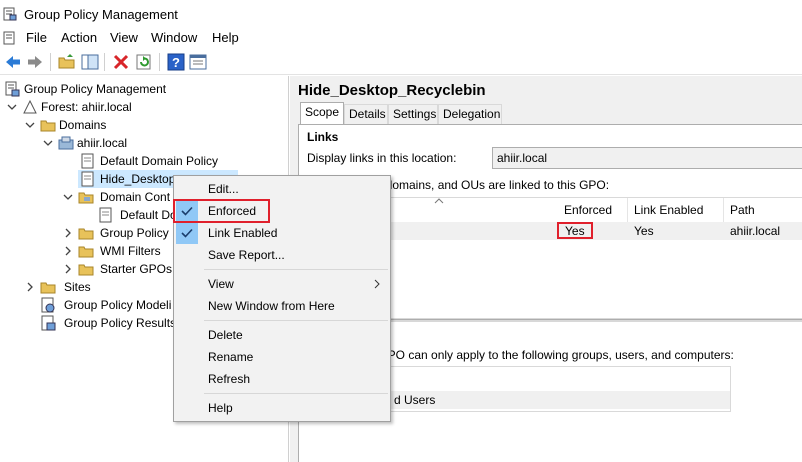  What do you see at coordinates (174, 37) in the screenshot?
I see `menu-window: Window` at bounding box center [174, 37].